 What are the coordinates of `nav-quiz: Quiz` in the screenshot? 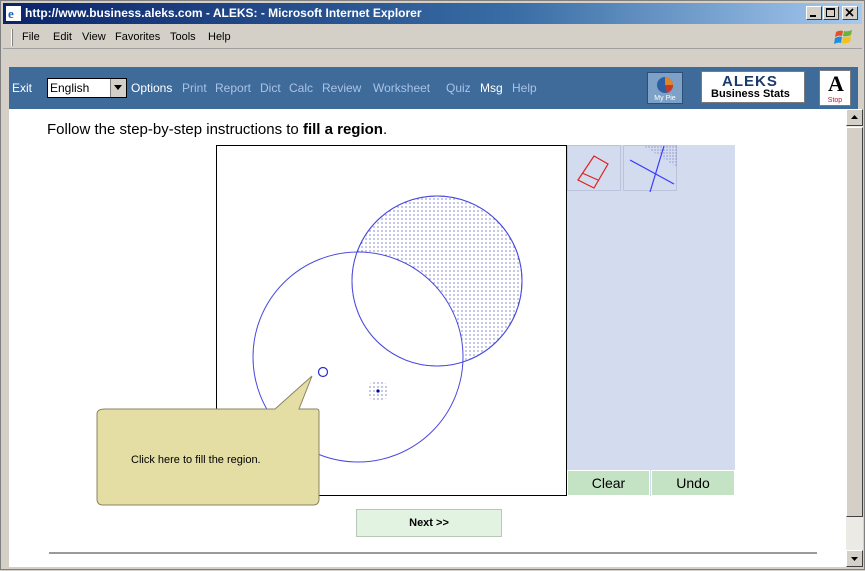 It's located at (458, 88).